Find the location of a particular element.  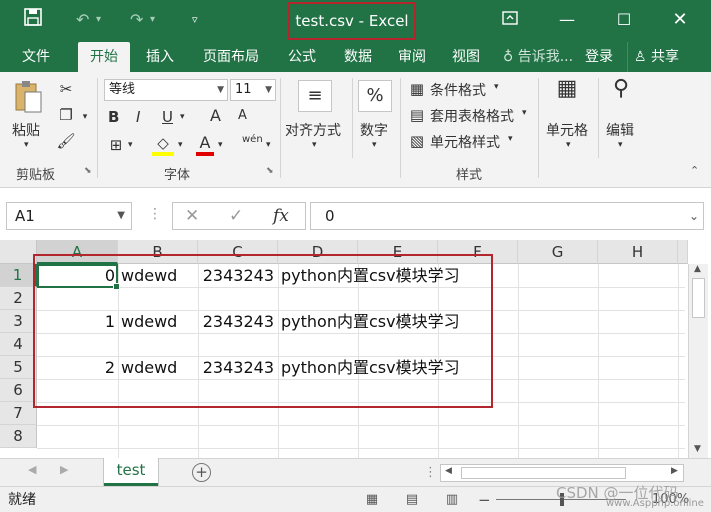

scroll-right-icon: ▶ is located at coordinates (674, 471).